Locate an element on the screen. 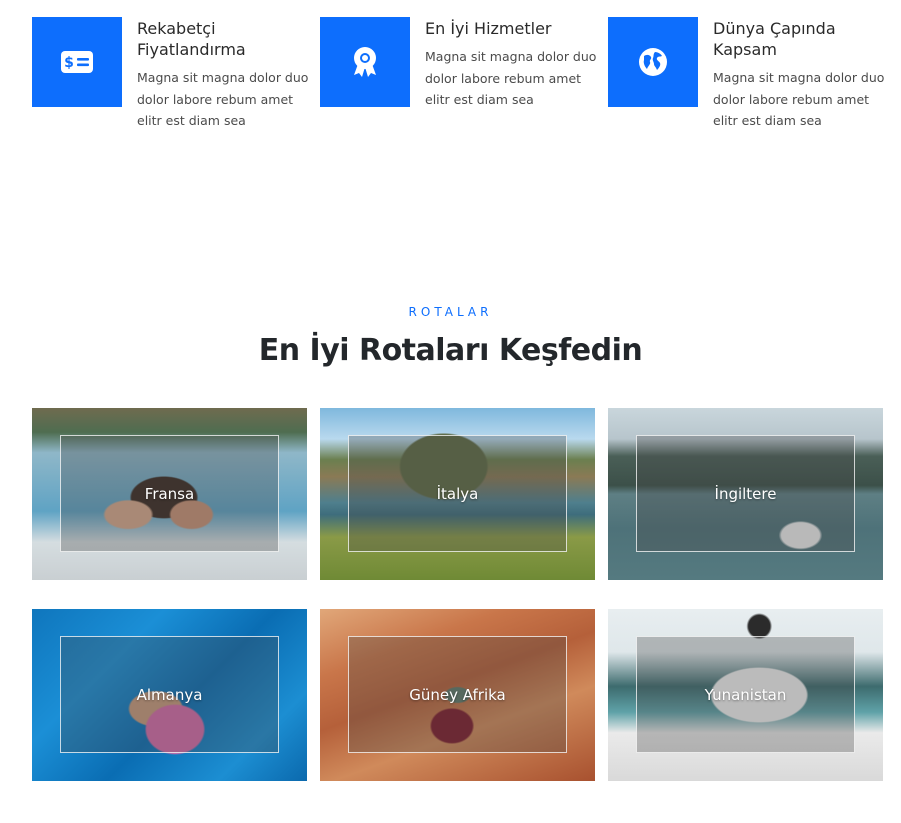 The height and width of the screenshot is (823, 901). destination-label: Fransa is located at coordinates (169, 493).